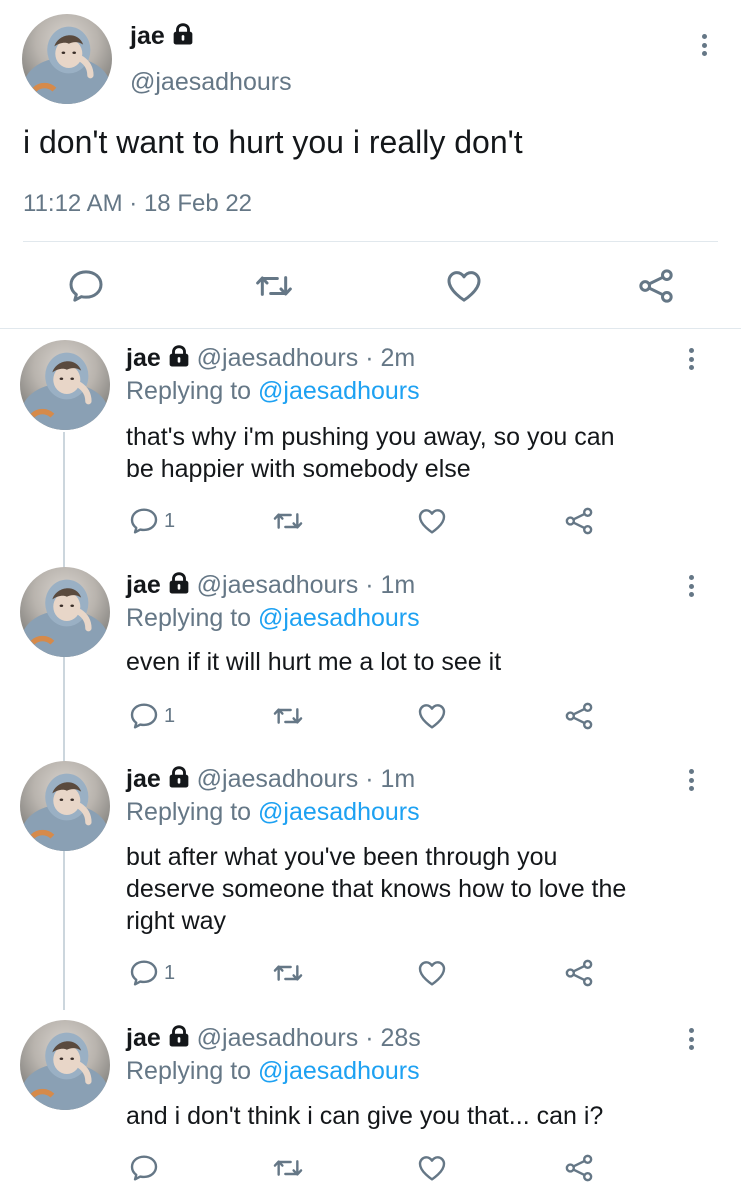 The width and height of the screenshot is (741, 1200). I want to click on tweet-text: even if it will hurt me a lot to see it, so click(314, 662).